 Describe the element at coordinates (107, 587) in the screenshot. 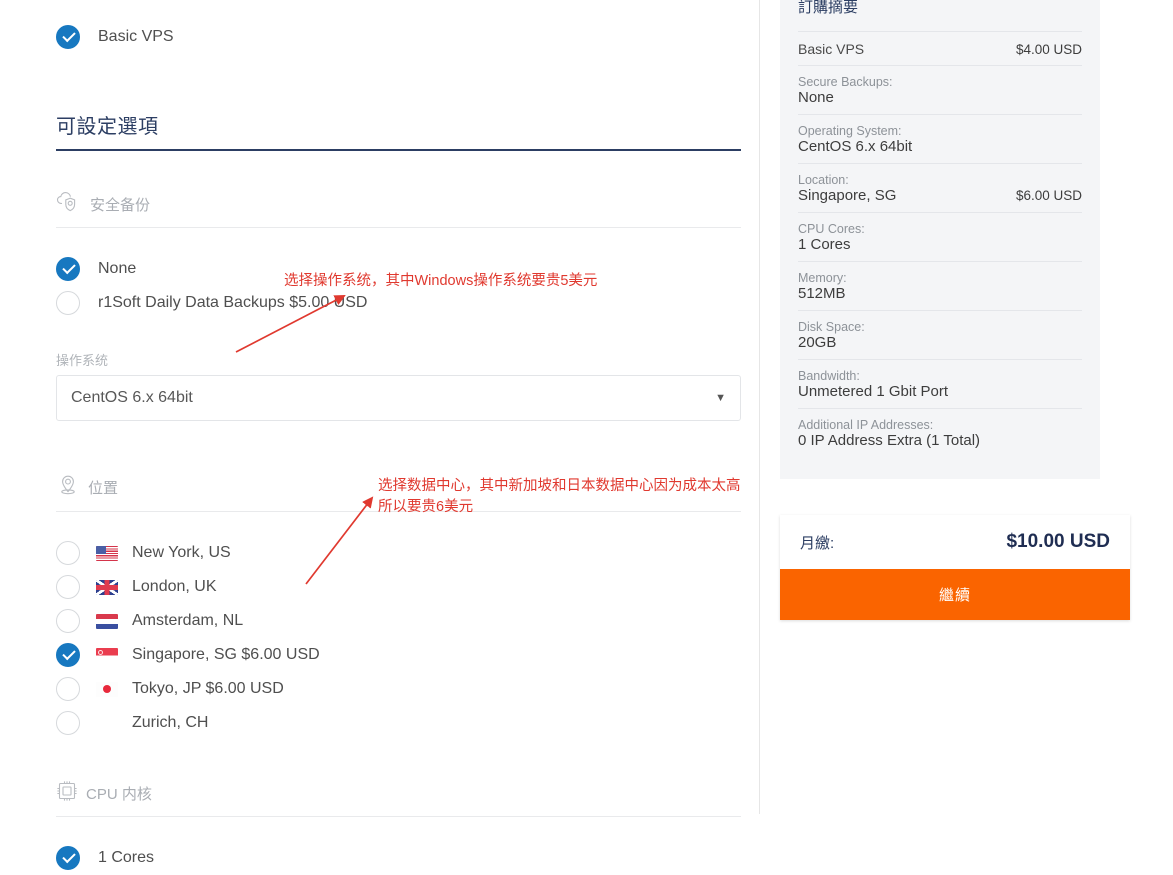

I see `flag-uk-icon` at that location.